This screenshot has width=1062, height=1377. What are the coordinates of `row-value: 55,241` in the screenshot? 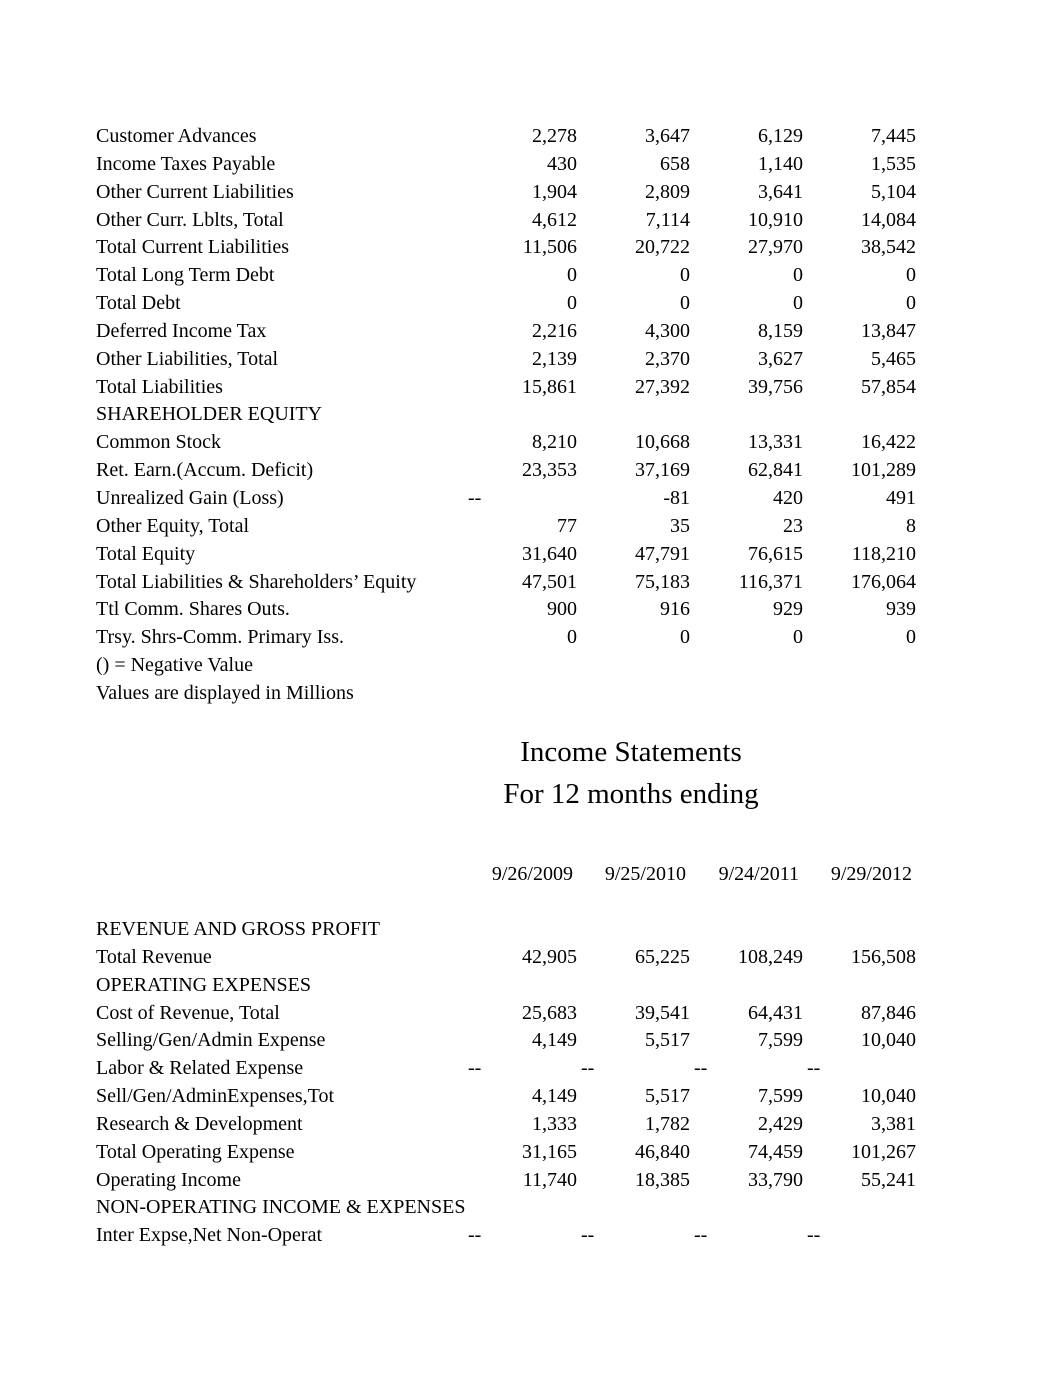 It's located at (888, 1179).